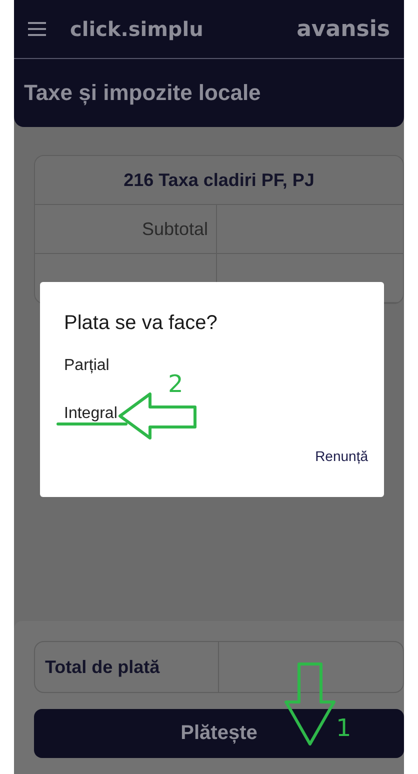 This screenshot has height=774, width=418. Describe the element at coordinates (141, 323) in the screenshot. I see `dialog-title: Plata se va face?` at that location.